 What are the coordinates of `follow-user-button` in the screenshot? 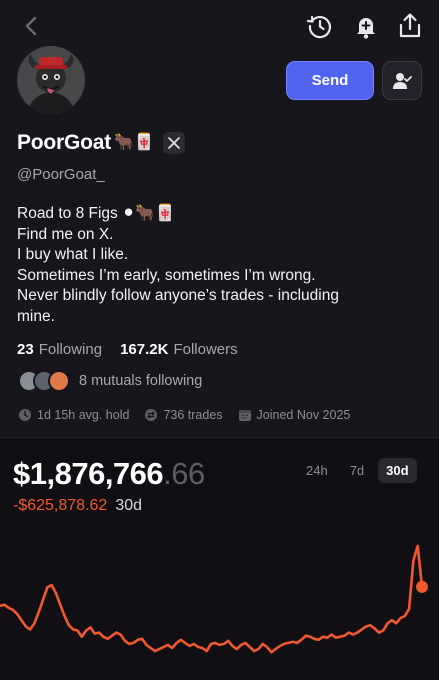 It's located at (402, 80).